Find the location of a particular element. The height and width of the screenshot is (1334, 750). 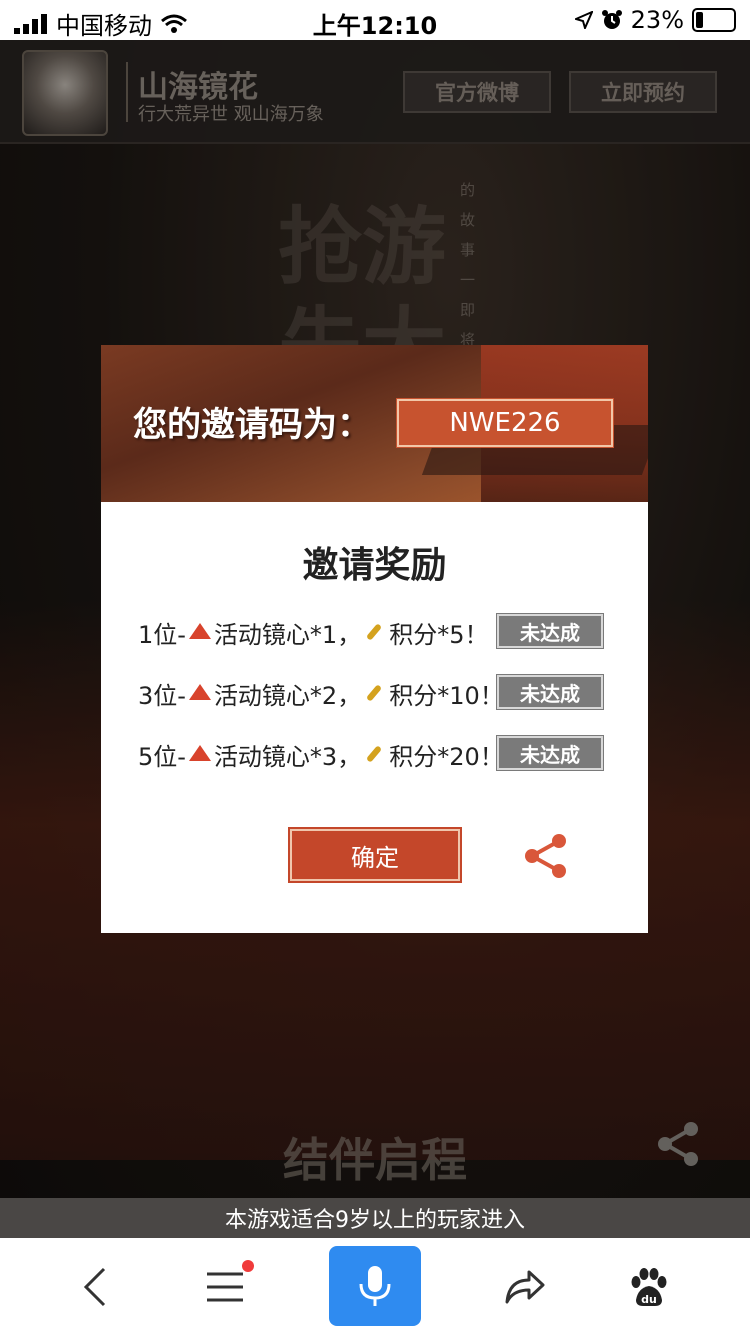

battery-percent: 23% is located at coordinates (657, 20).